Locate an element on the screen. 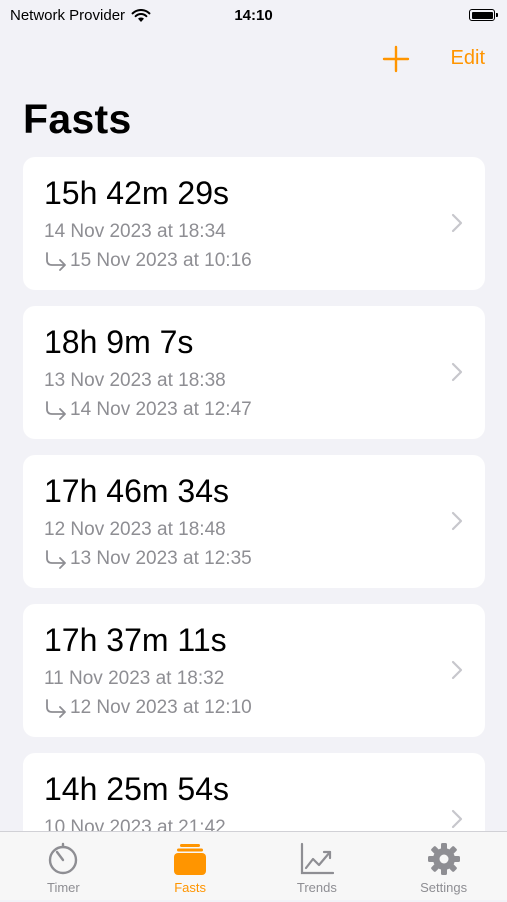  gear-icon is located at coordinates (443, 859).